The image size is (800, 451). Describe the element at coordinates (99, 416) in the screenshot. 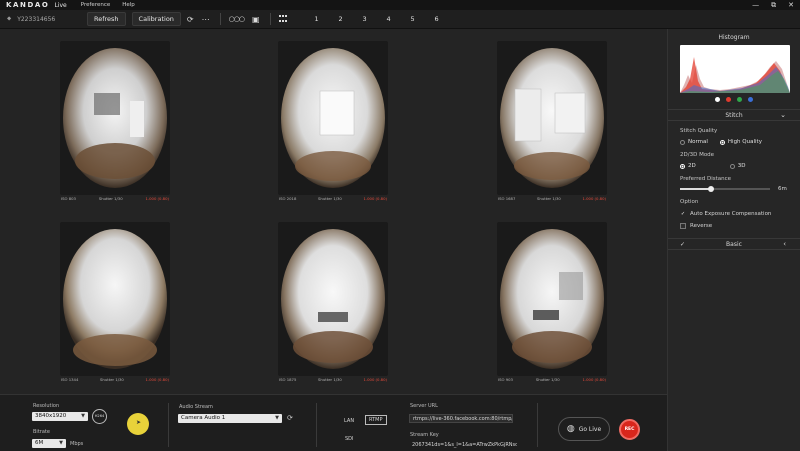

I see `codec-badge: H264` at that location.